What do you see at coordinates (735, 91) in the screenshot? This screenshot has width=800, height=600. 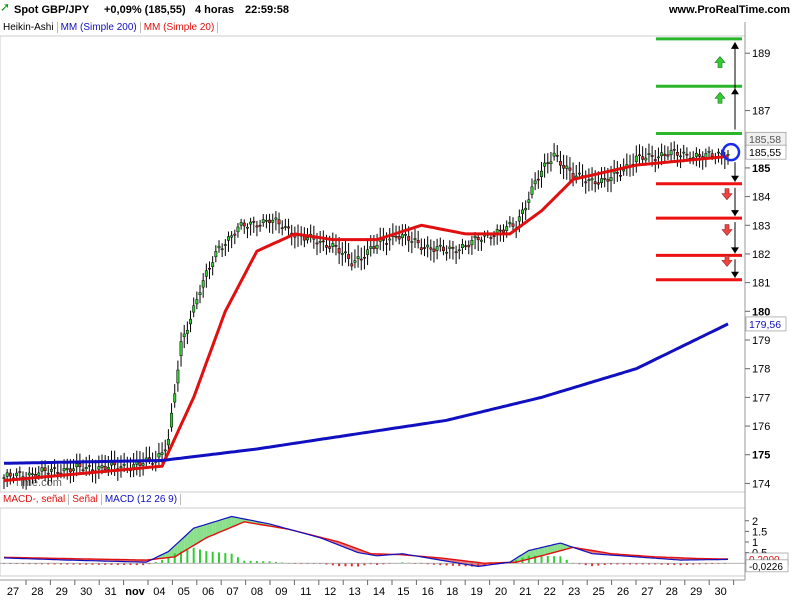 I see `up-arrowhead-icon` at bounding box center [735, 91].